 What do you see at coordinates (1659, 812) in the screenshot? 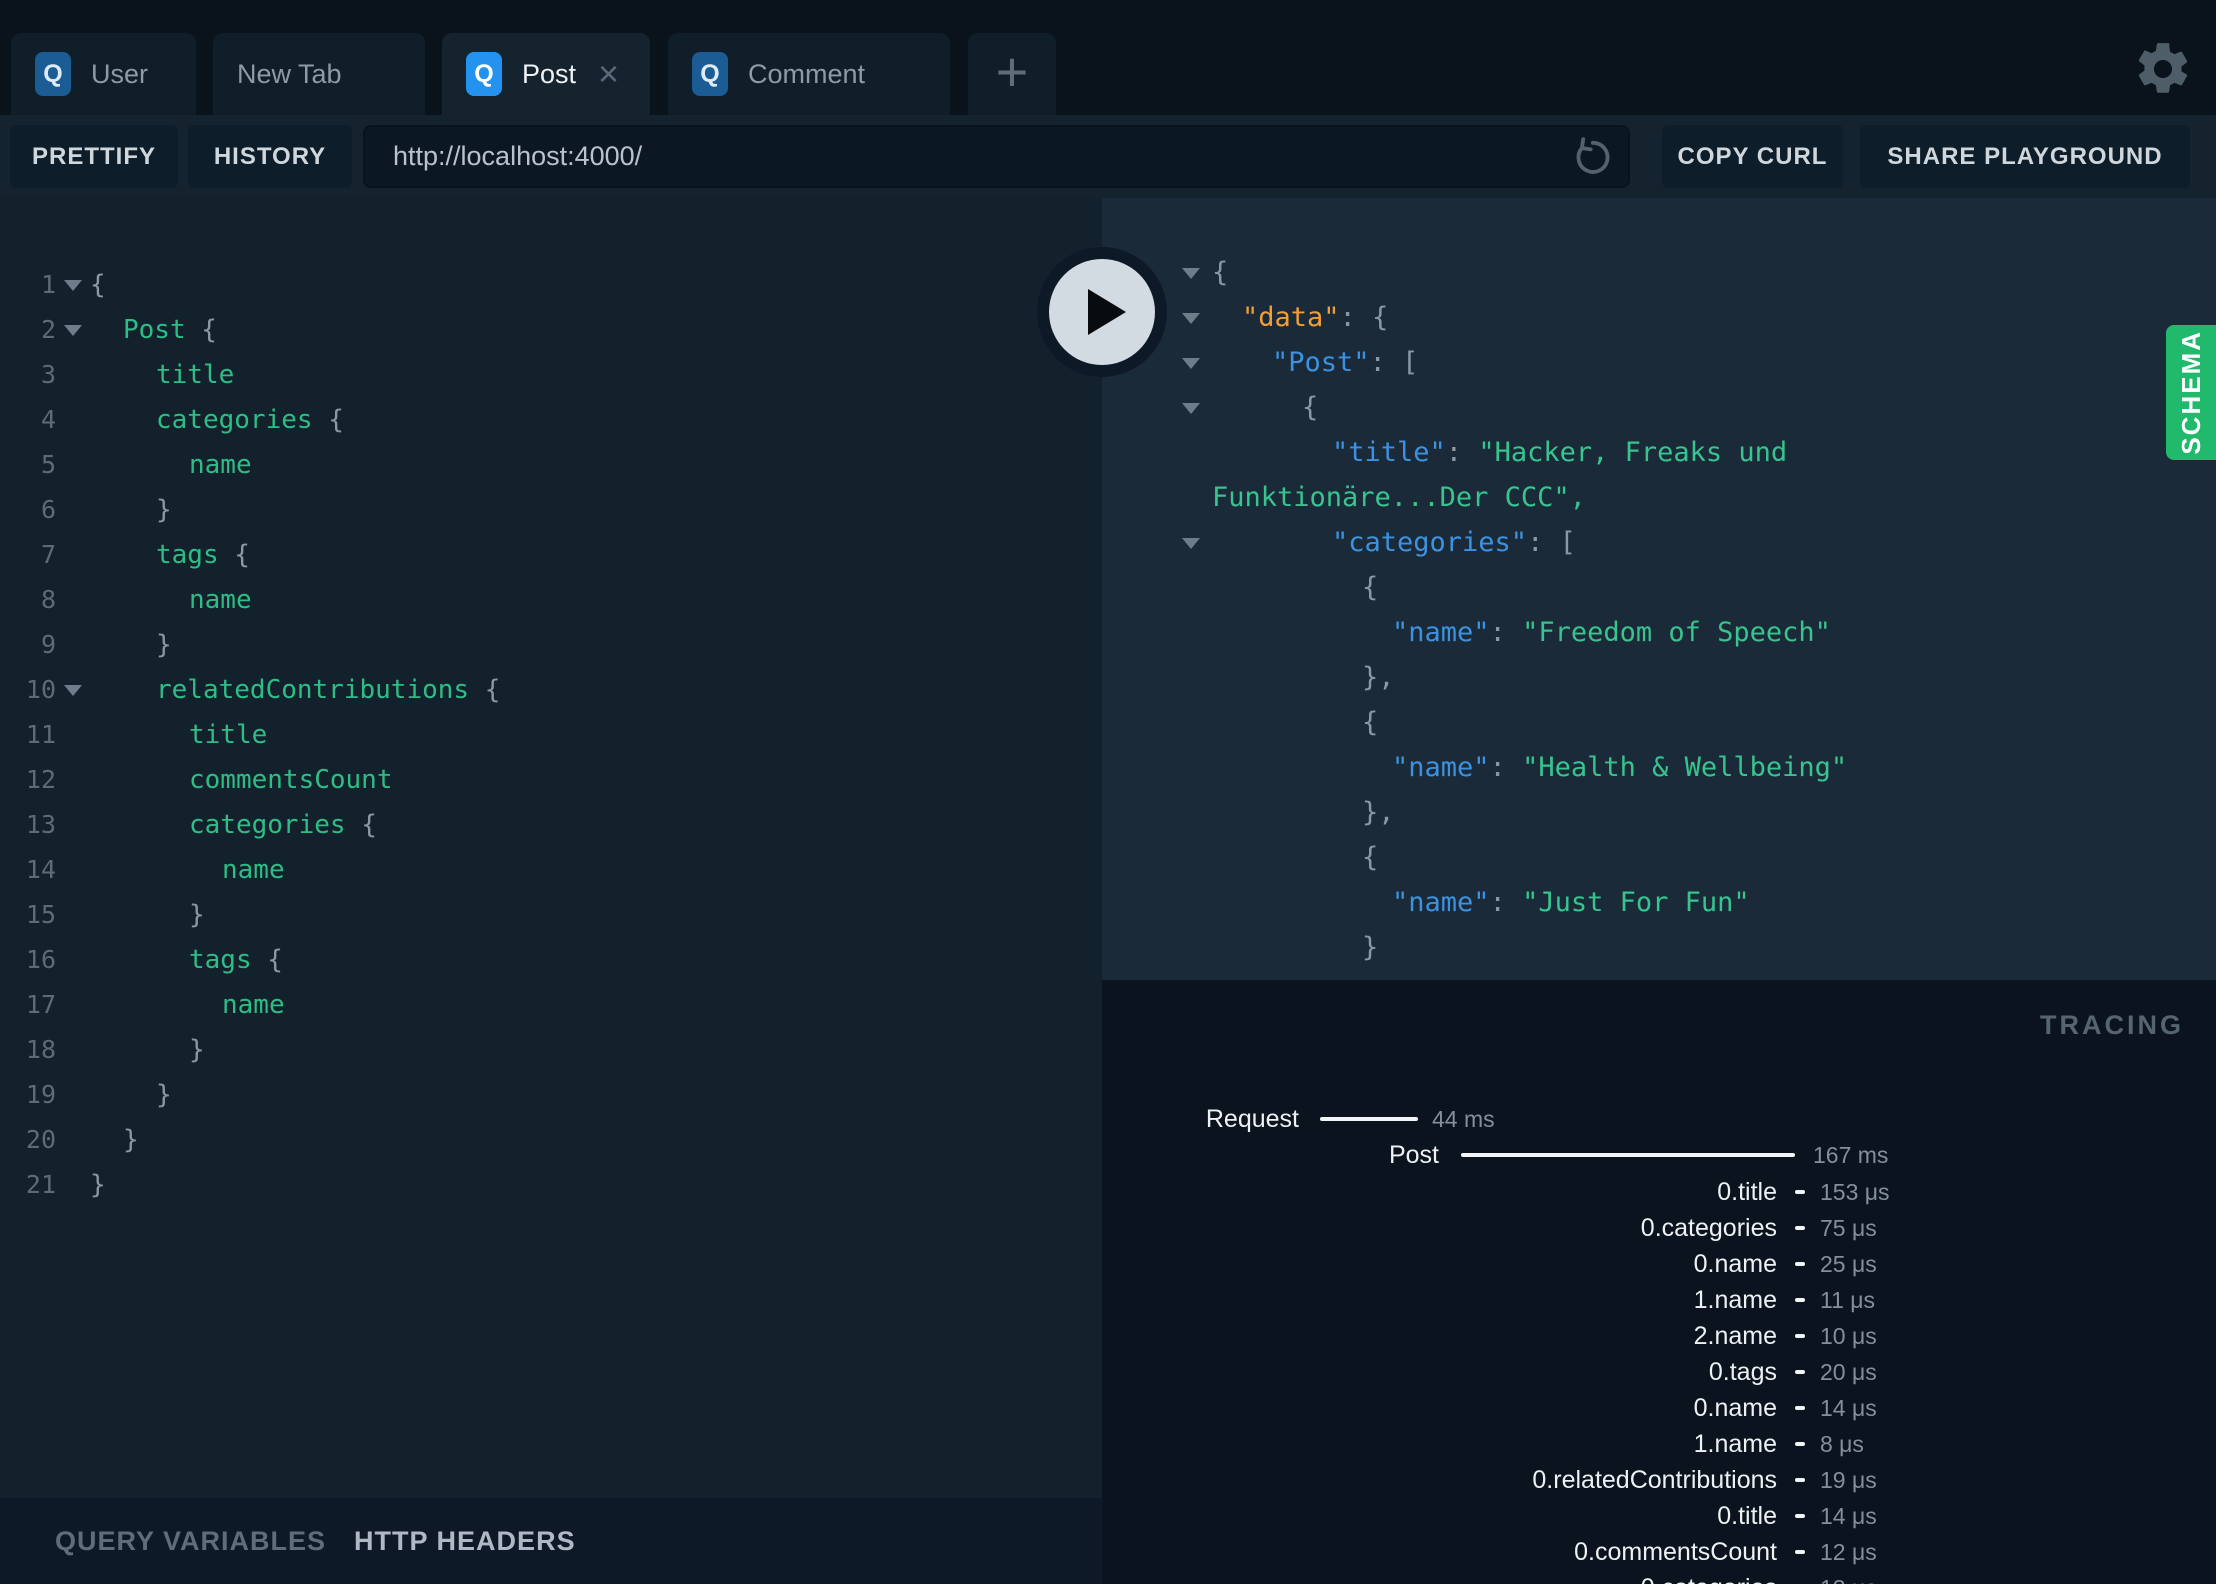
I see `response-line: },` at bounding box center [1659, 812].